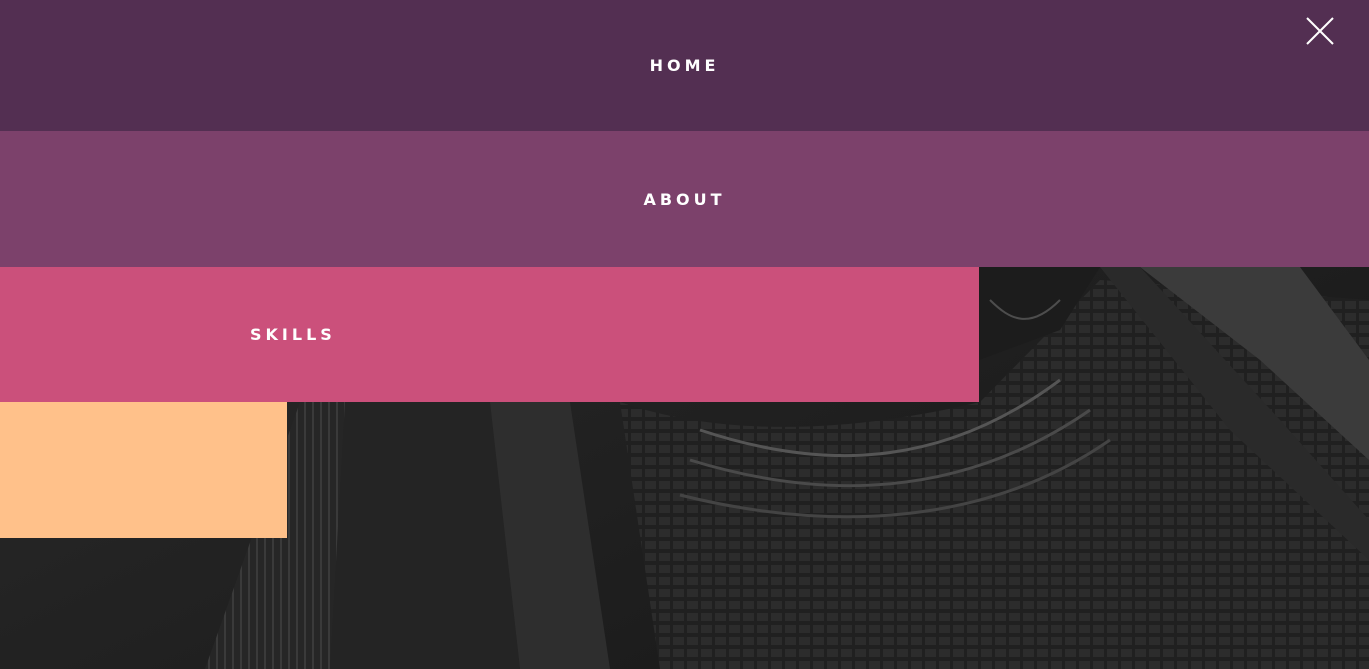 The height and width of the screenshot is (669, 1369). I want to click on close-button, so click(1320, 31).